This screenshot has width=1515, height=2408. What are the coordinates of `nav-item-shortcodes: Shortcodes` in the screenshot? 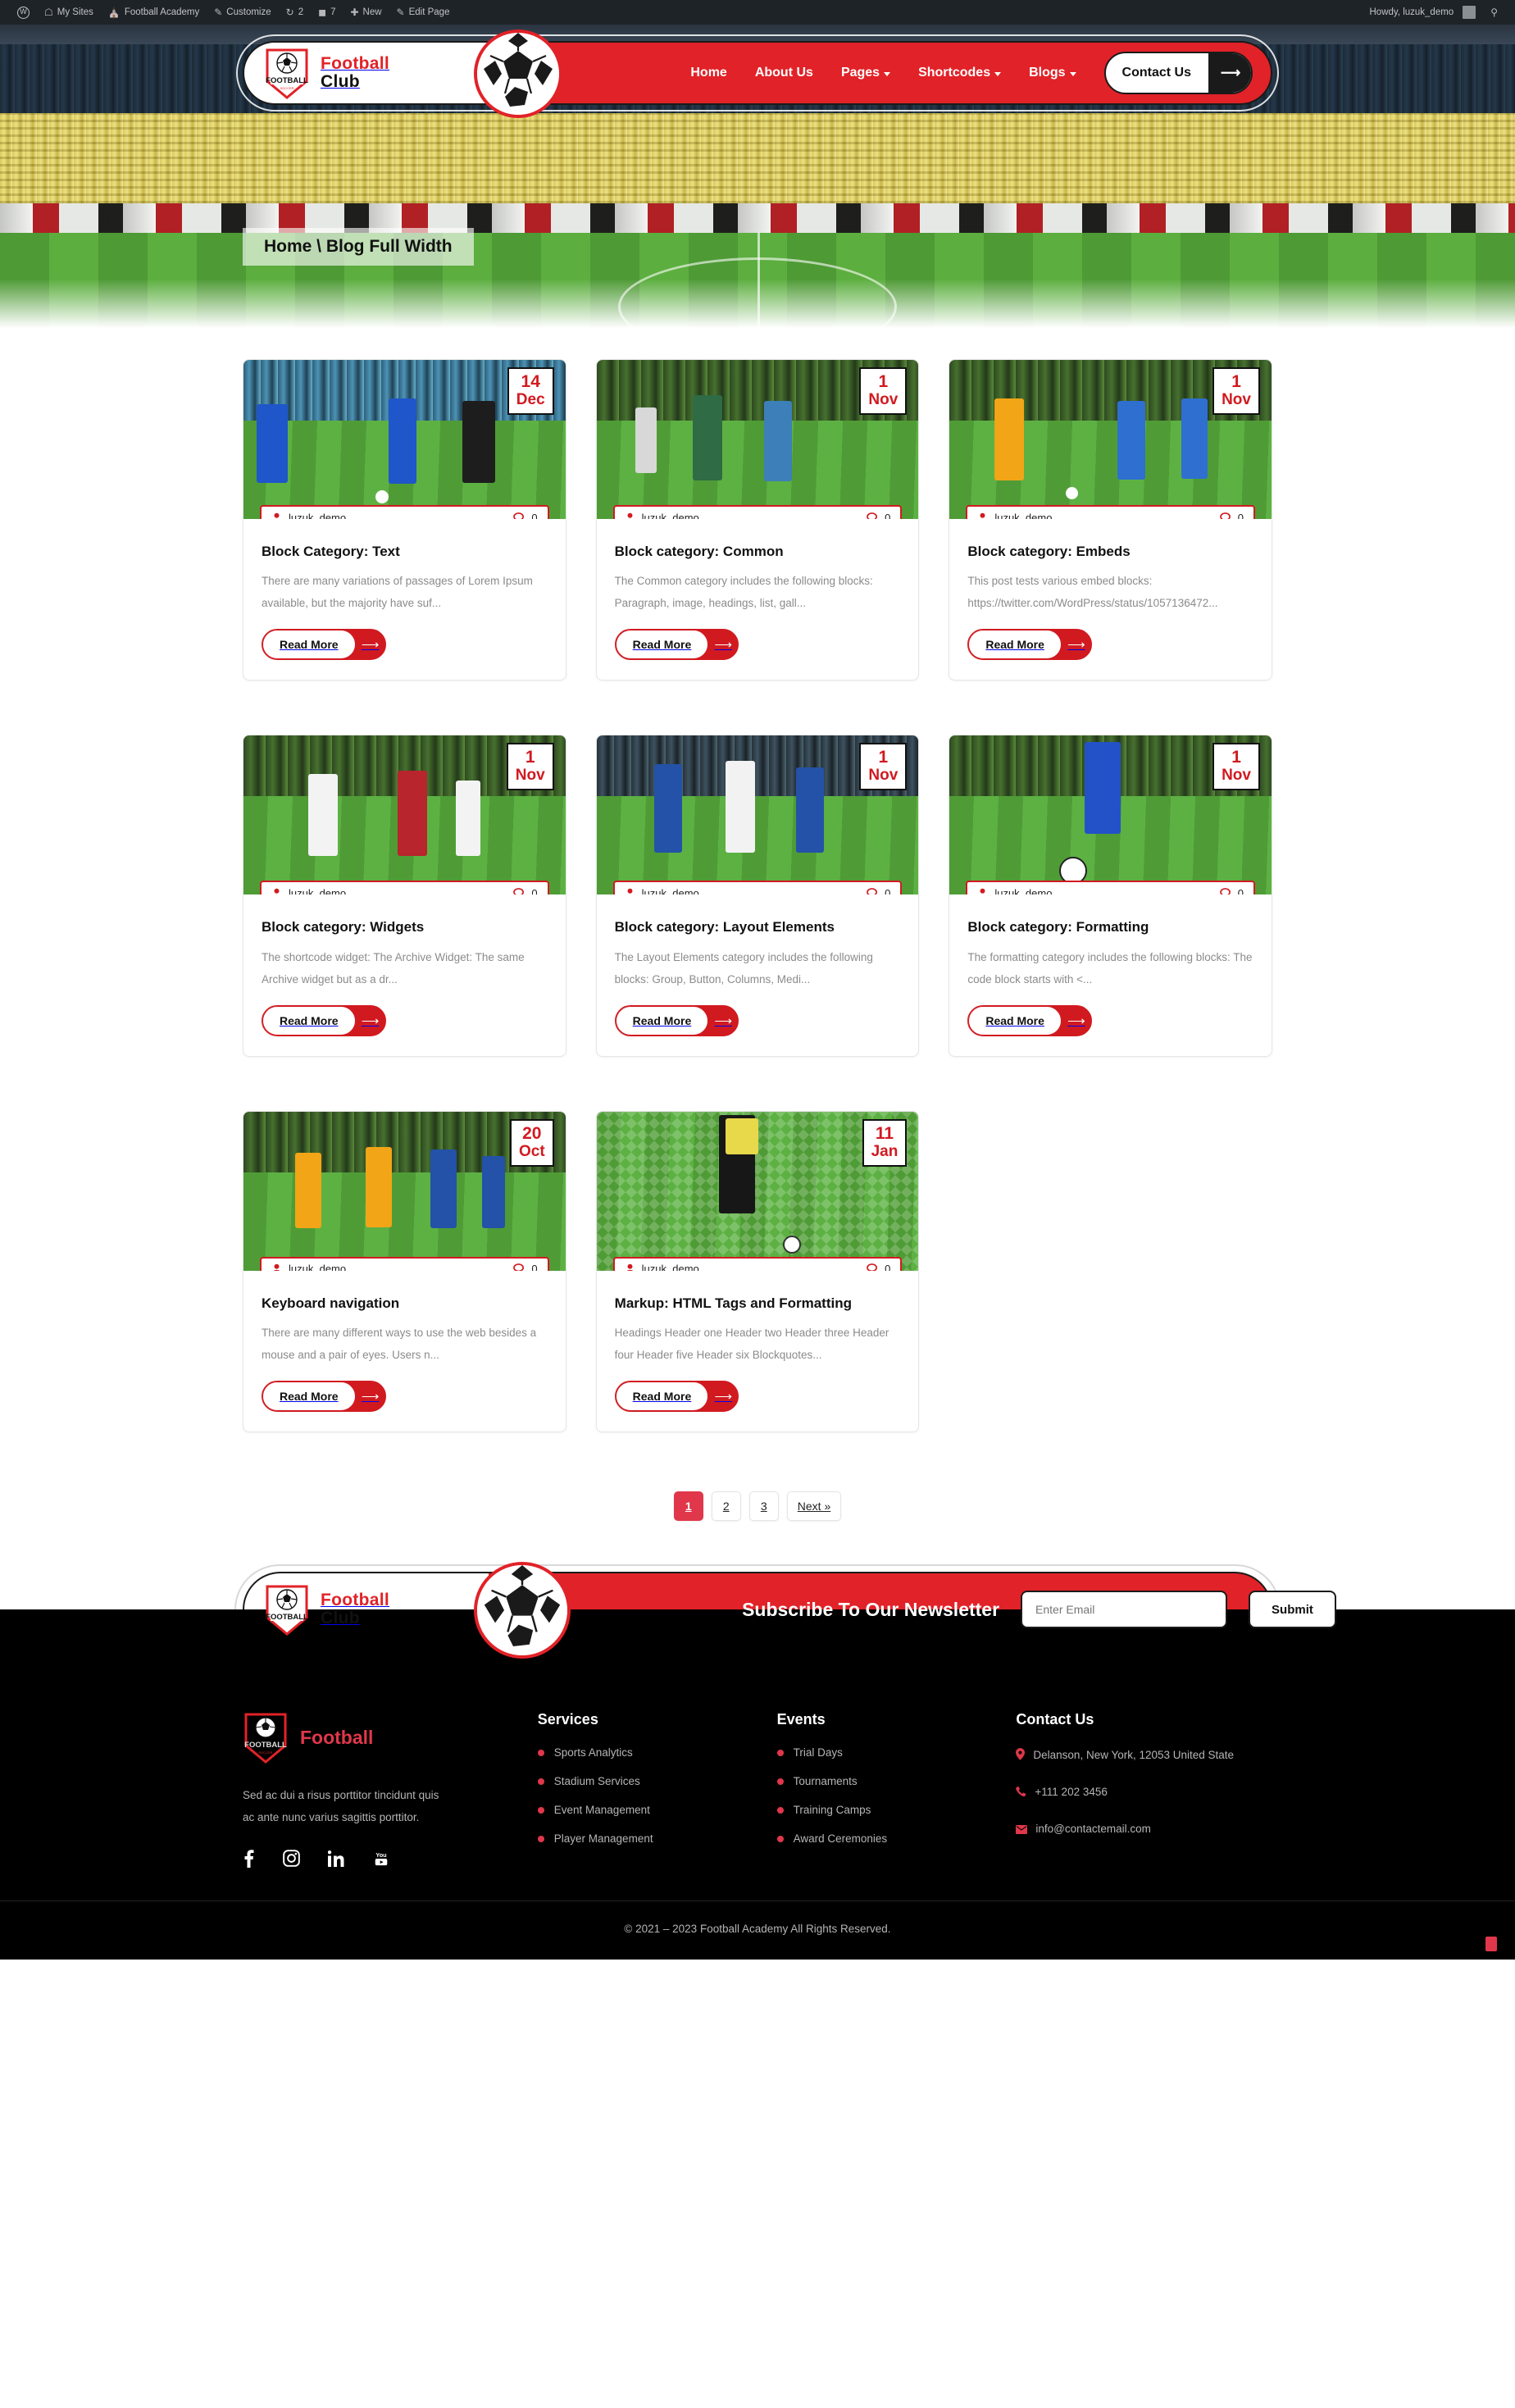 It's located at (960, 73).